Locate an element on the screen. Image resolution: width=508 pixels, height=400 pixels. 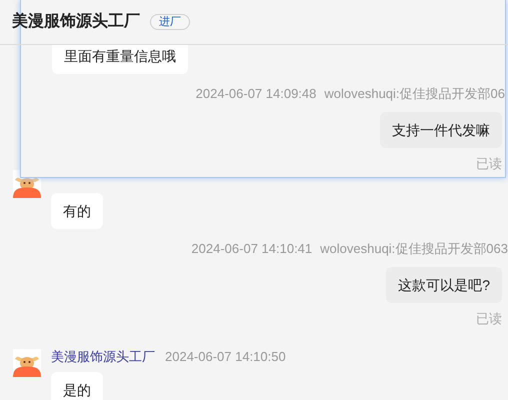
bull-avatar-icon is located at coordinates (27, 363).